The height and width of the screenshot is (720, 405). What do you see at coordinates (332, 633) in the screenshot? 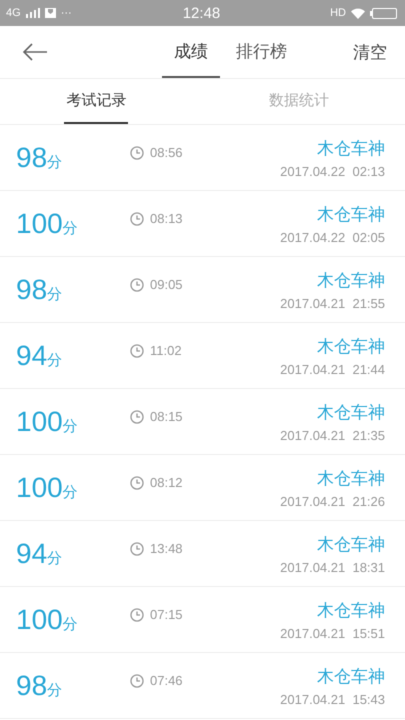
I see `date-time: 2017.04.21 15:51` at bounding box center [332, 633].